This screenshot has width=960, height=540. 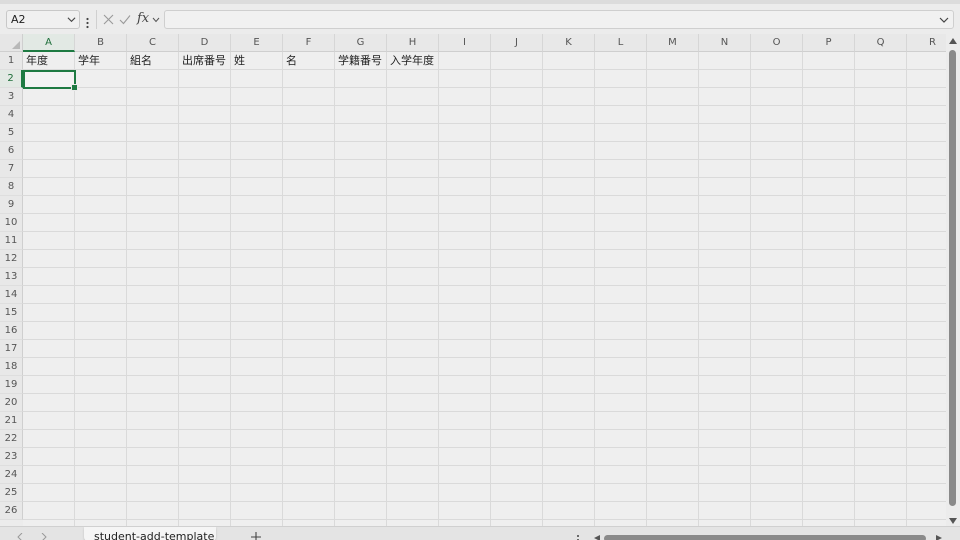 What do you see at coordinates (11, 205) in the screenshot?
I see `row-header-9: 9` at bounding box center [11, 205].